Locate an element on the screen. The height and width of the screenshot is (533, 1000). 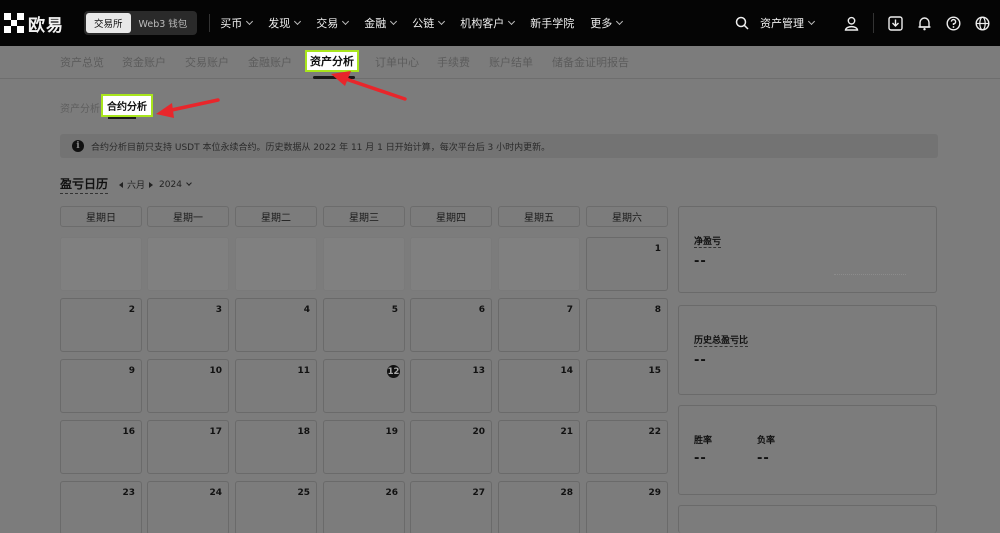
env-tab-web3-wallet: Web3 钱包 is located at coordinates (163, 23).